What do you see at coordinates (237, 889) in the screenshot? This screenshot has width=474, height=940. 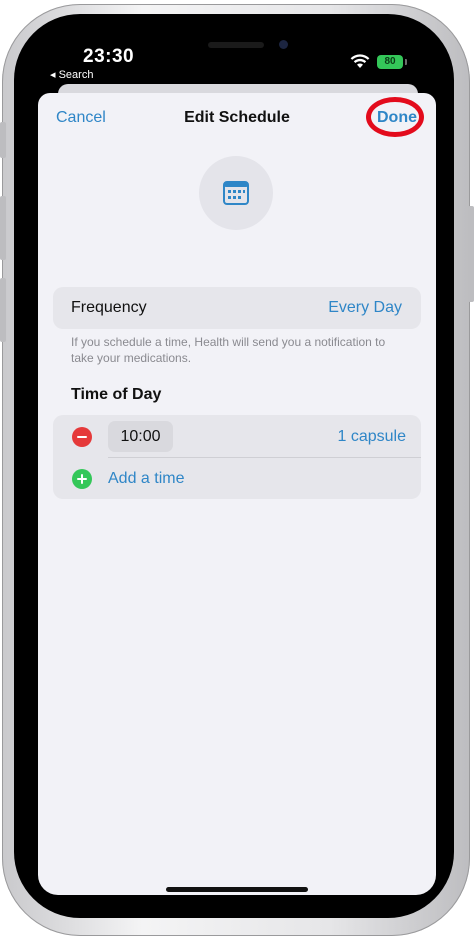 I see `home-indicator` at bounding box center [237, 889].